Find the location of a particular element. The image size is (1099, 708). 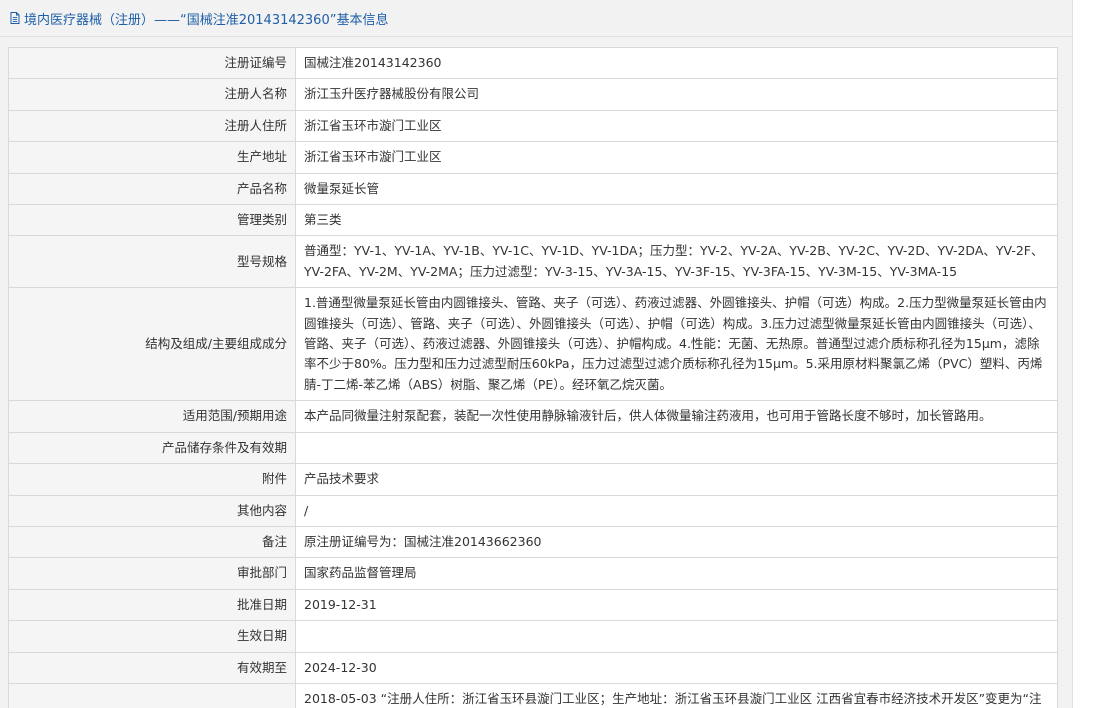

row-value: 微量泵延长管 is located at coordinates (676, 189).